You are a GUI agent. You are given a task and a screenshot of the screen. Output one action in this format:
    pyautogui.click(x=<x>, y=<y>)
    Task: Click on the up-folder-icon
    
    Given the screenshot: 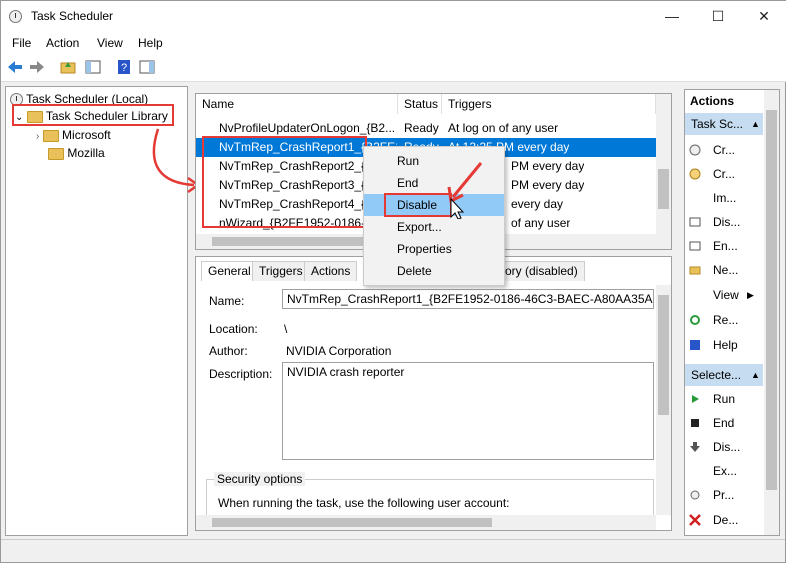 What is the action you would take?
    pyautogui.click(x=68, y=67)
    